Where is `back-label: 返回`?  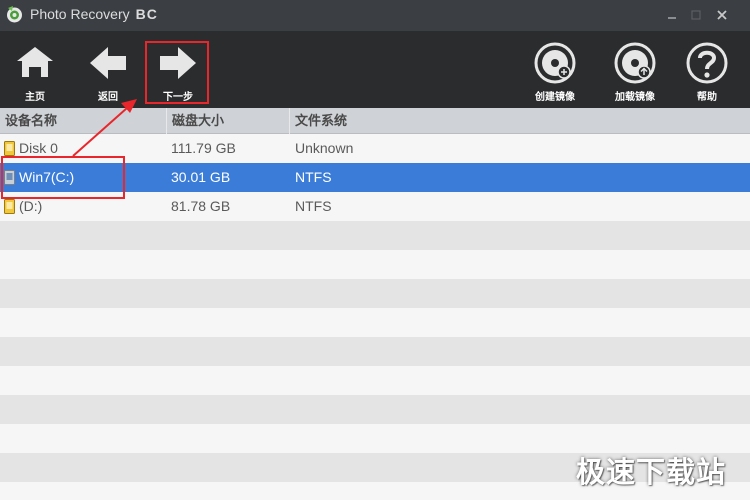 back-label: 返回 is located at coordinates (108, 97).